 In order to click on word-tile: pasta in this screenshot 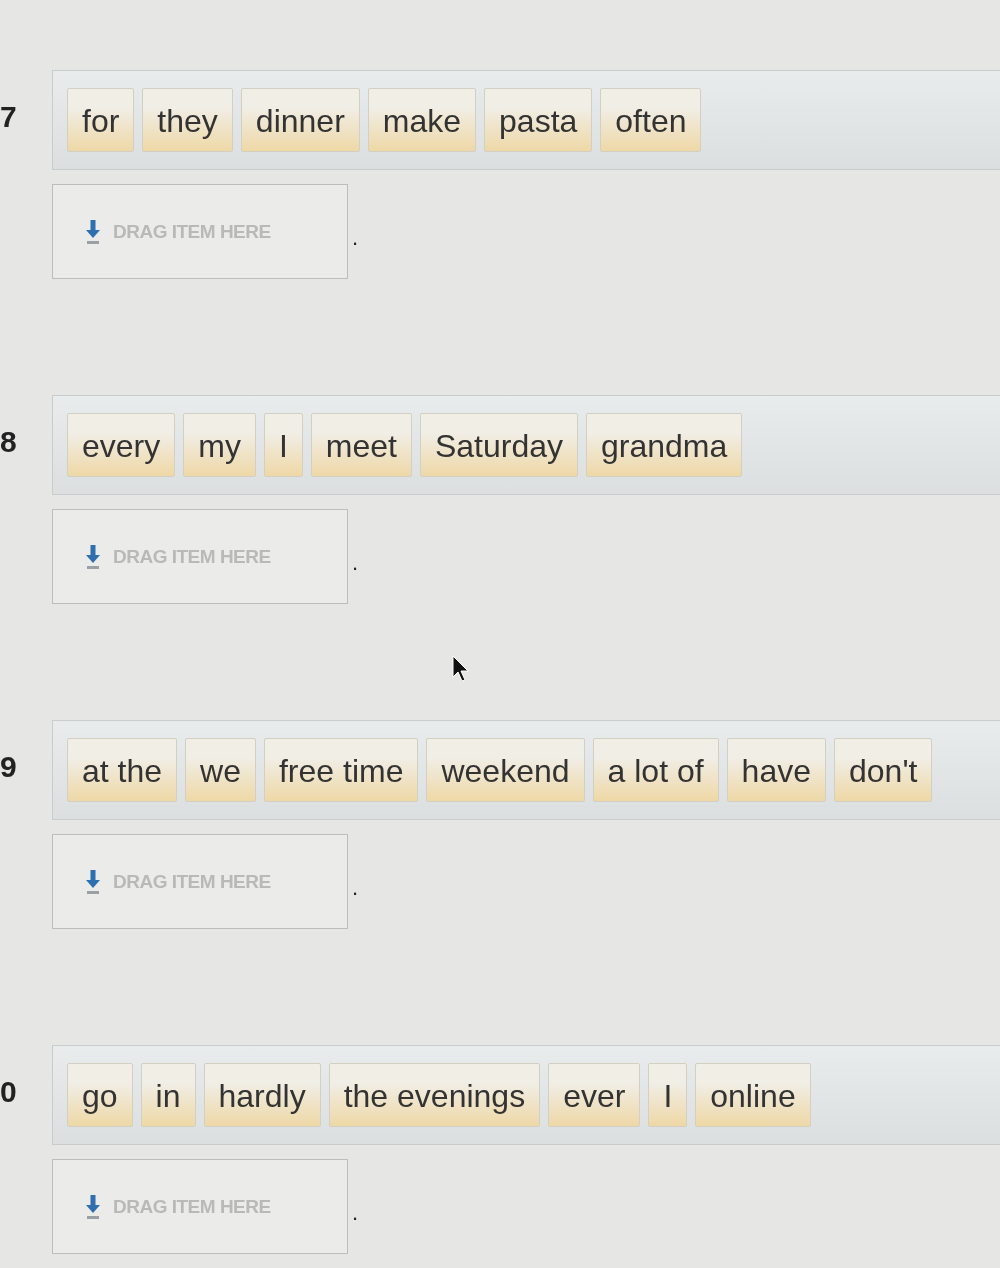, I will do `click(538, 120)`.